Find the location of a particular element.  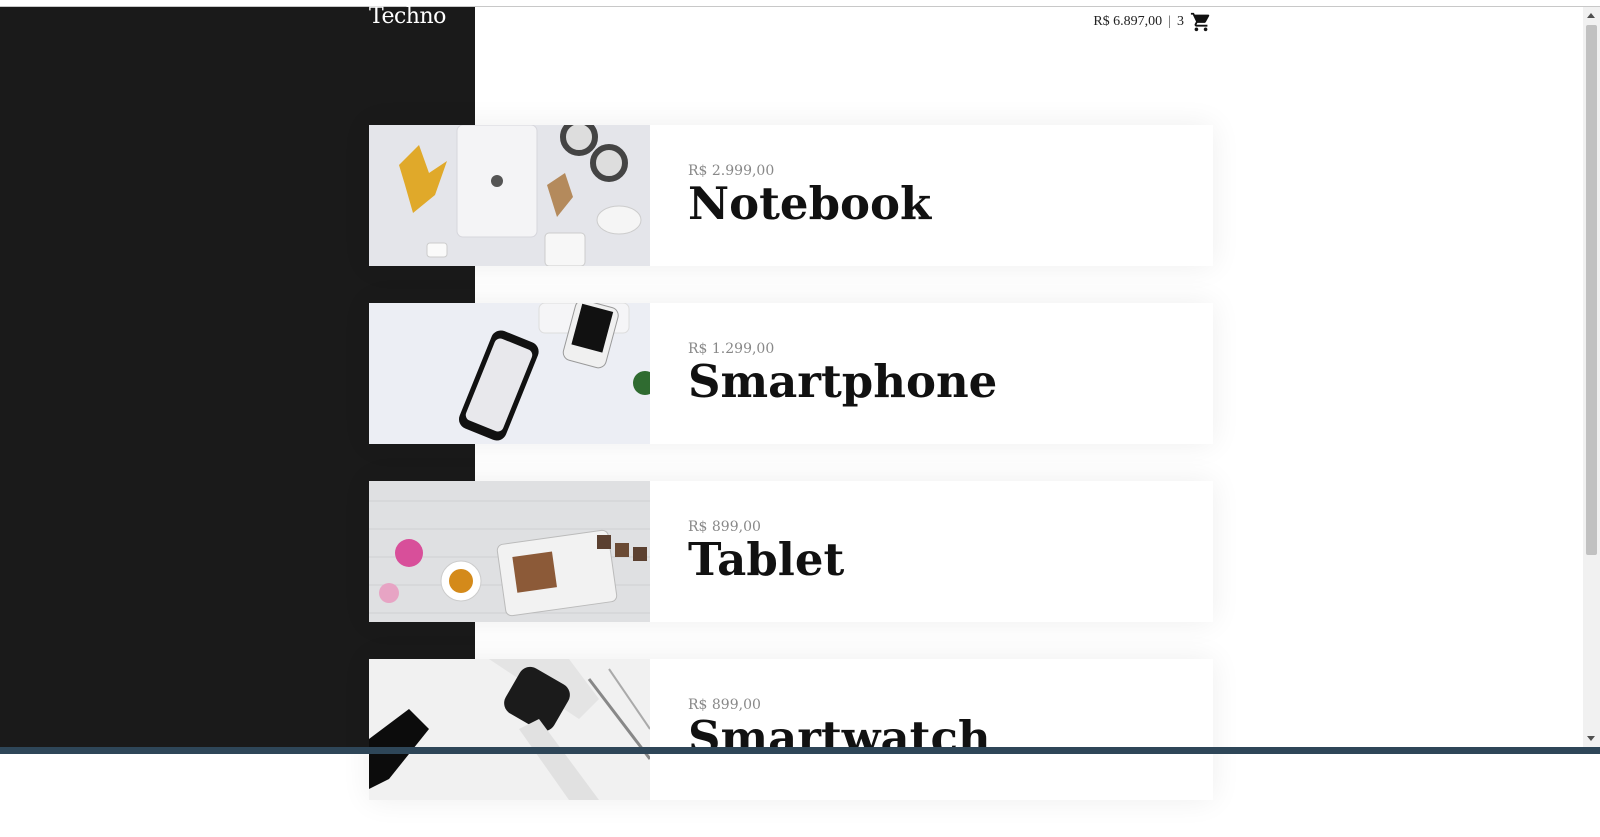

notebook-image is located at coordinates (509, 195).